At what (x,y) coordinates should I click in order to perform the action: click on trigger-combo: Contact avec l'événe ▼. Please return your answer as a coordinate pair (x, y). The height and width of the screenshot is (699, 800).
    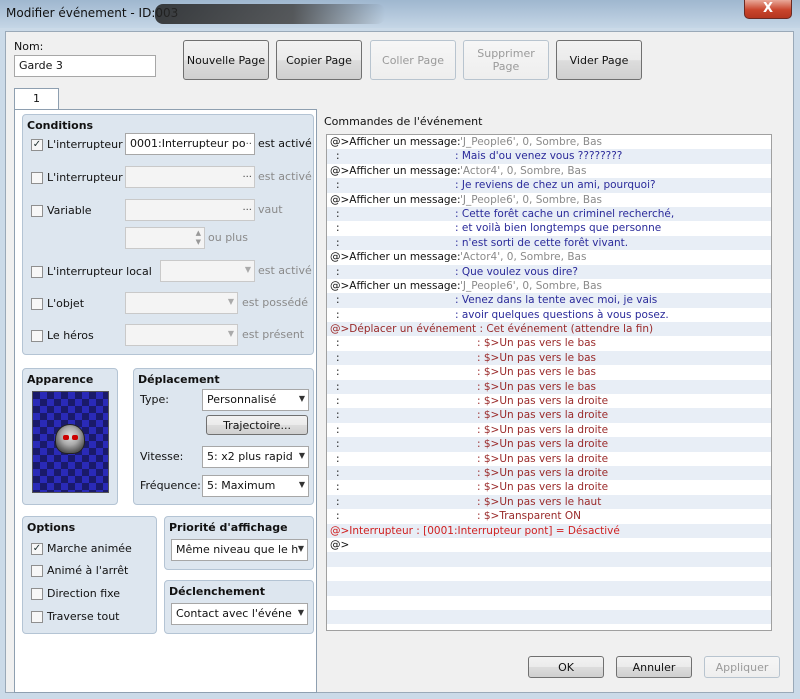
    Looking at the image, I should click on (239, 614).